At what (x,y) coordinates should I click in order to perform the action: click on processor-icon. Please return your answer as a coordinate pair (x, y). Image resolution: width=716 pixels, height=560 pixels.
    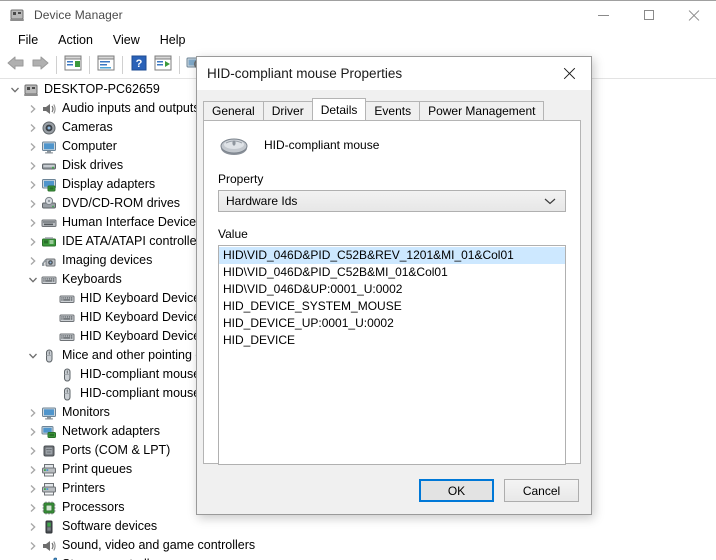
    Looking at the image, I should click on (49, 508).